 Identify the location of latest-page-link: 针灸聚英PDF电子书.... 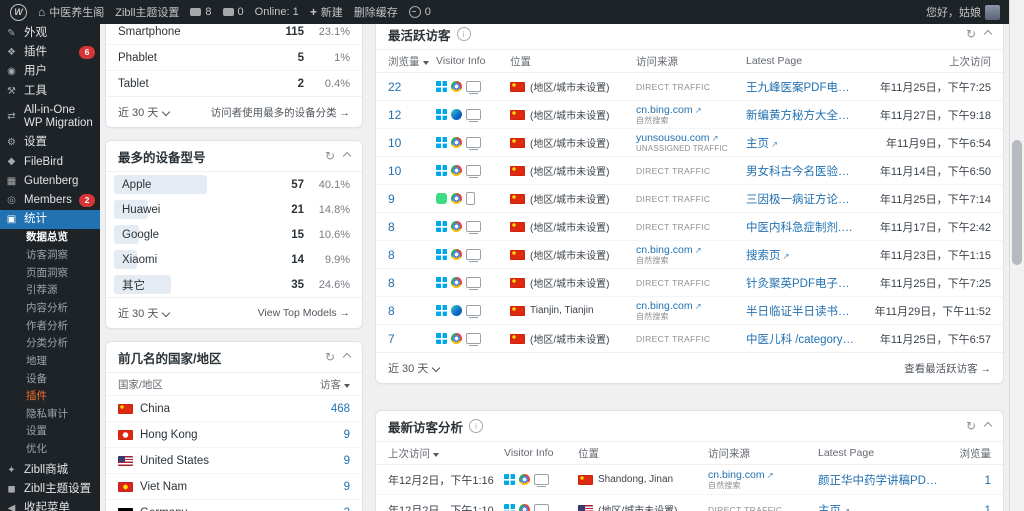
(800, 283).